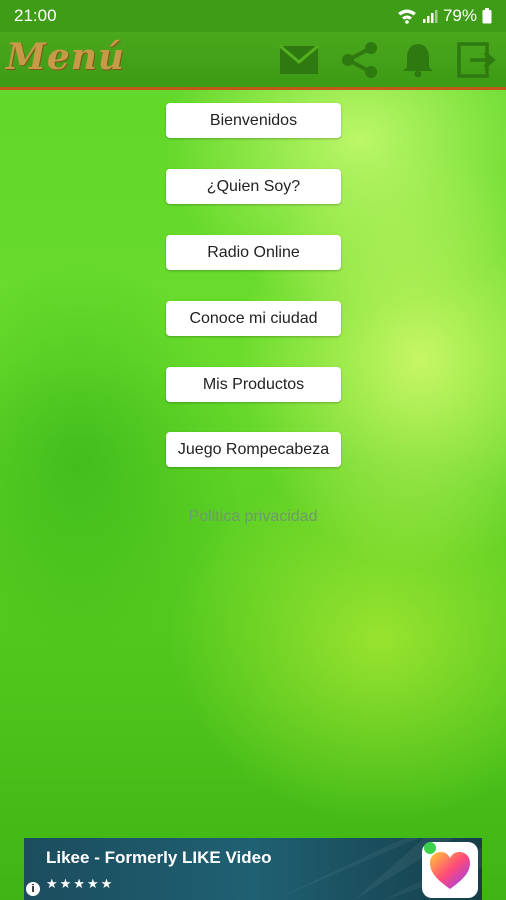 The width and height of the screenshot is (506, 900). I want to click on ad-banner: Likee - Formerly LIKE Video ★★★★★ i, so click(253, 869).